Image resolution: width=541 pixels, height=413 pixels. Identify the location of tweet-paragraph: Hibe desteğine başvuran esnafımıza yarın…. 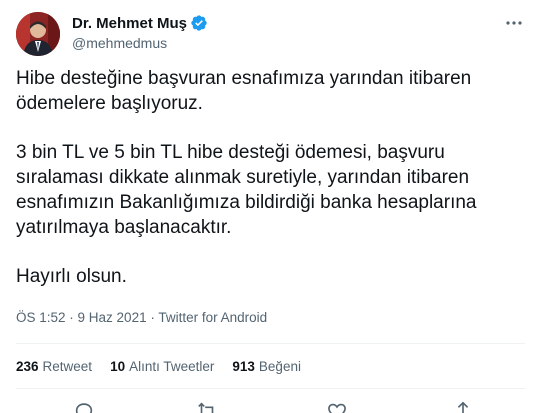
(244, 91).